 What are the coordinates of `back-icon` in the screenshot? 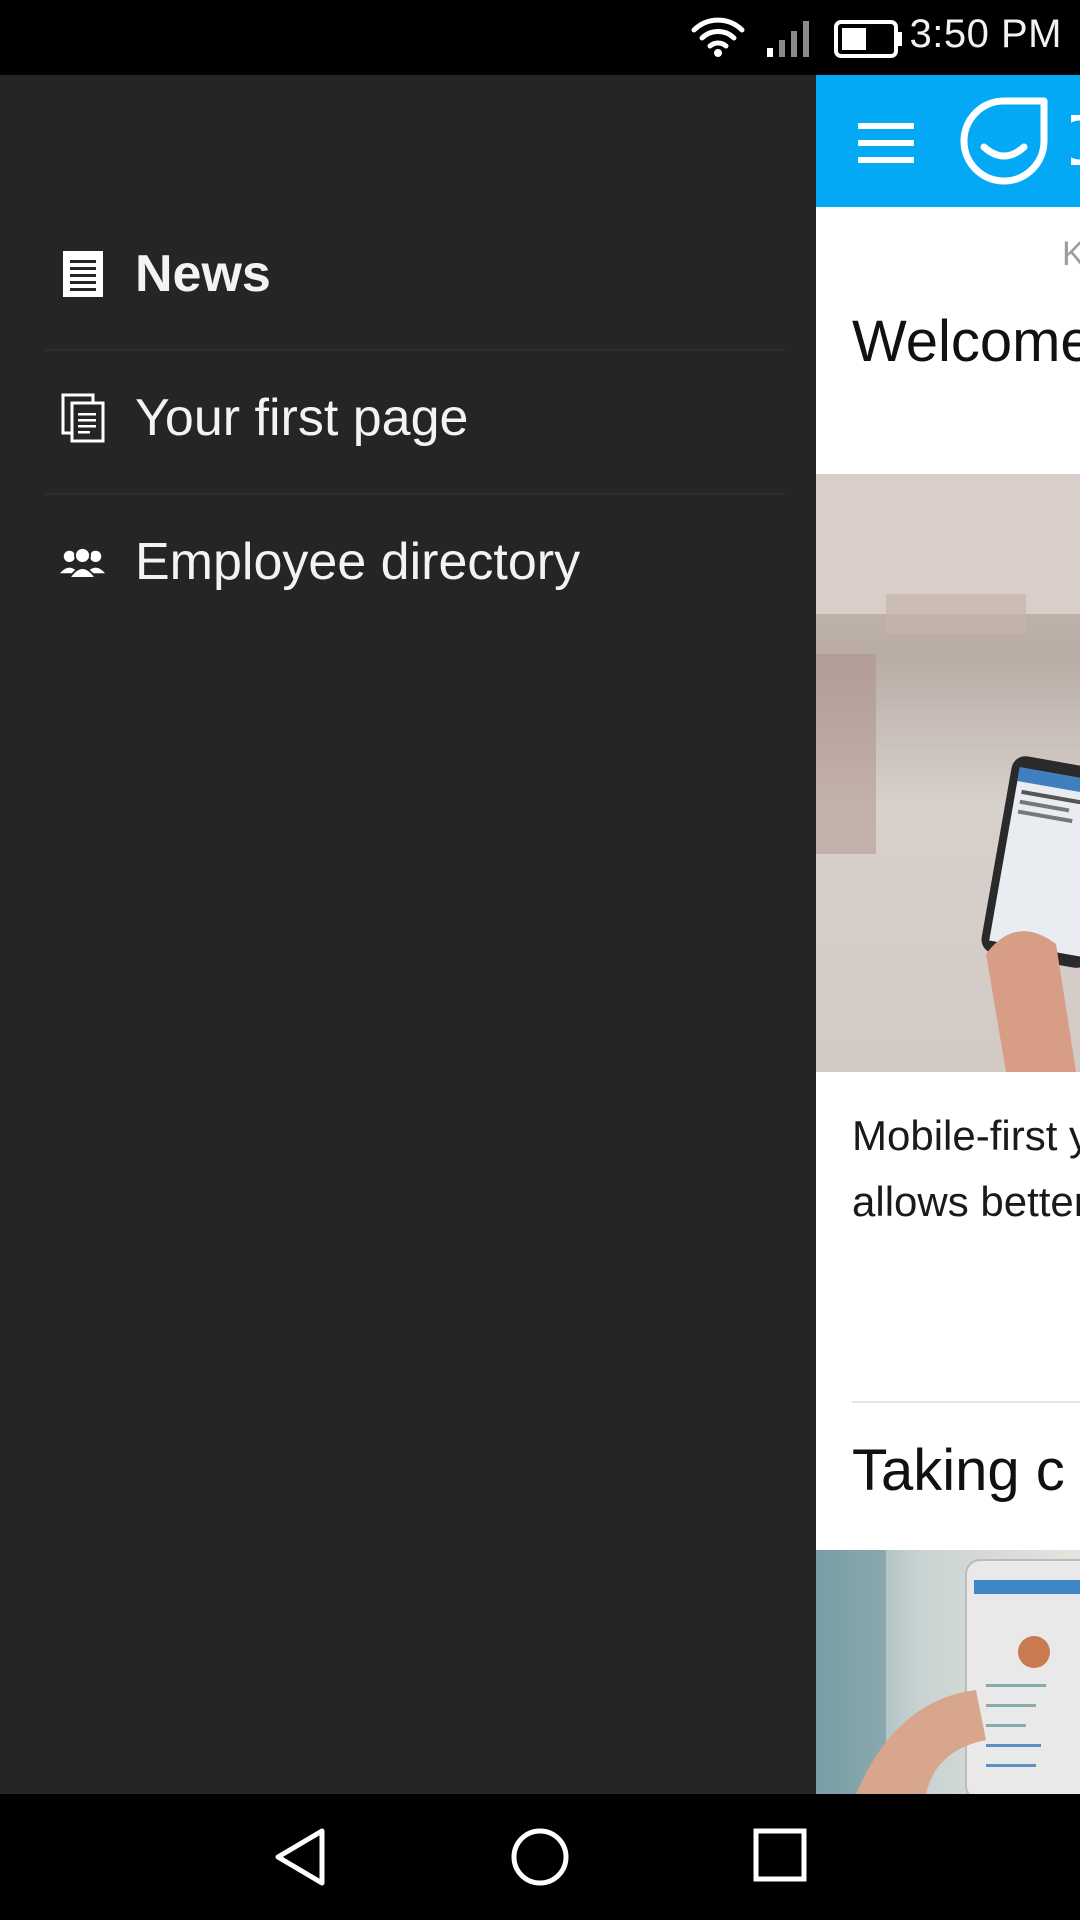 It's located at (300, 1857).